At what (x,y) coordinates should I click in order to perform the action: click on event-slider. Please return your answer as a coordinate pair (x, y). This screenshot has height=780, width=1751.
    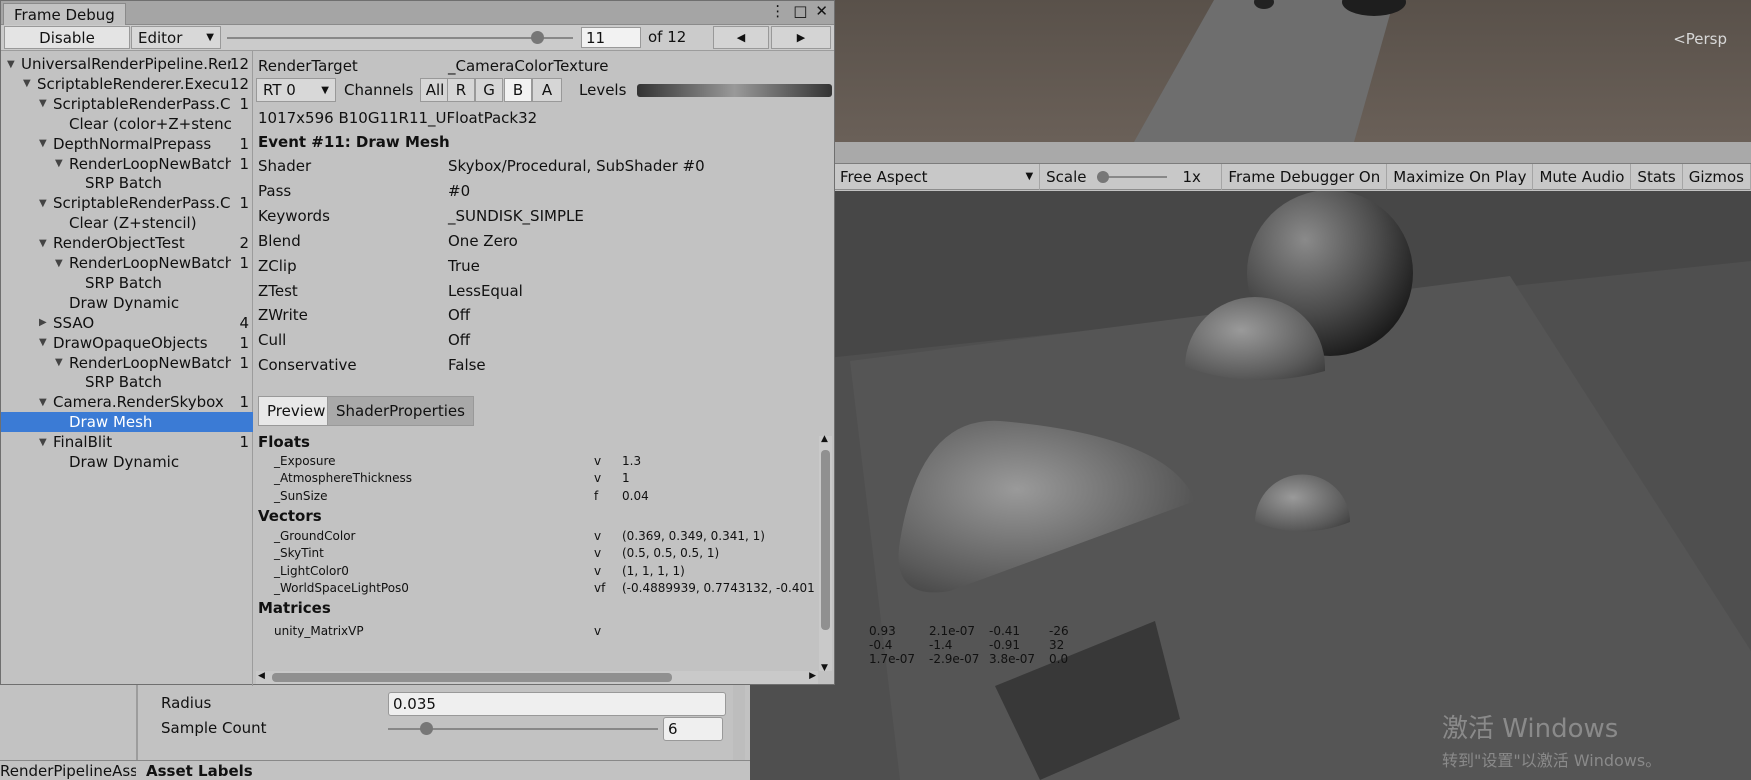
    Looking at the image, I should click on (400, 37).